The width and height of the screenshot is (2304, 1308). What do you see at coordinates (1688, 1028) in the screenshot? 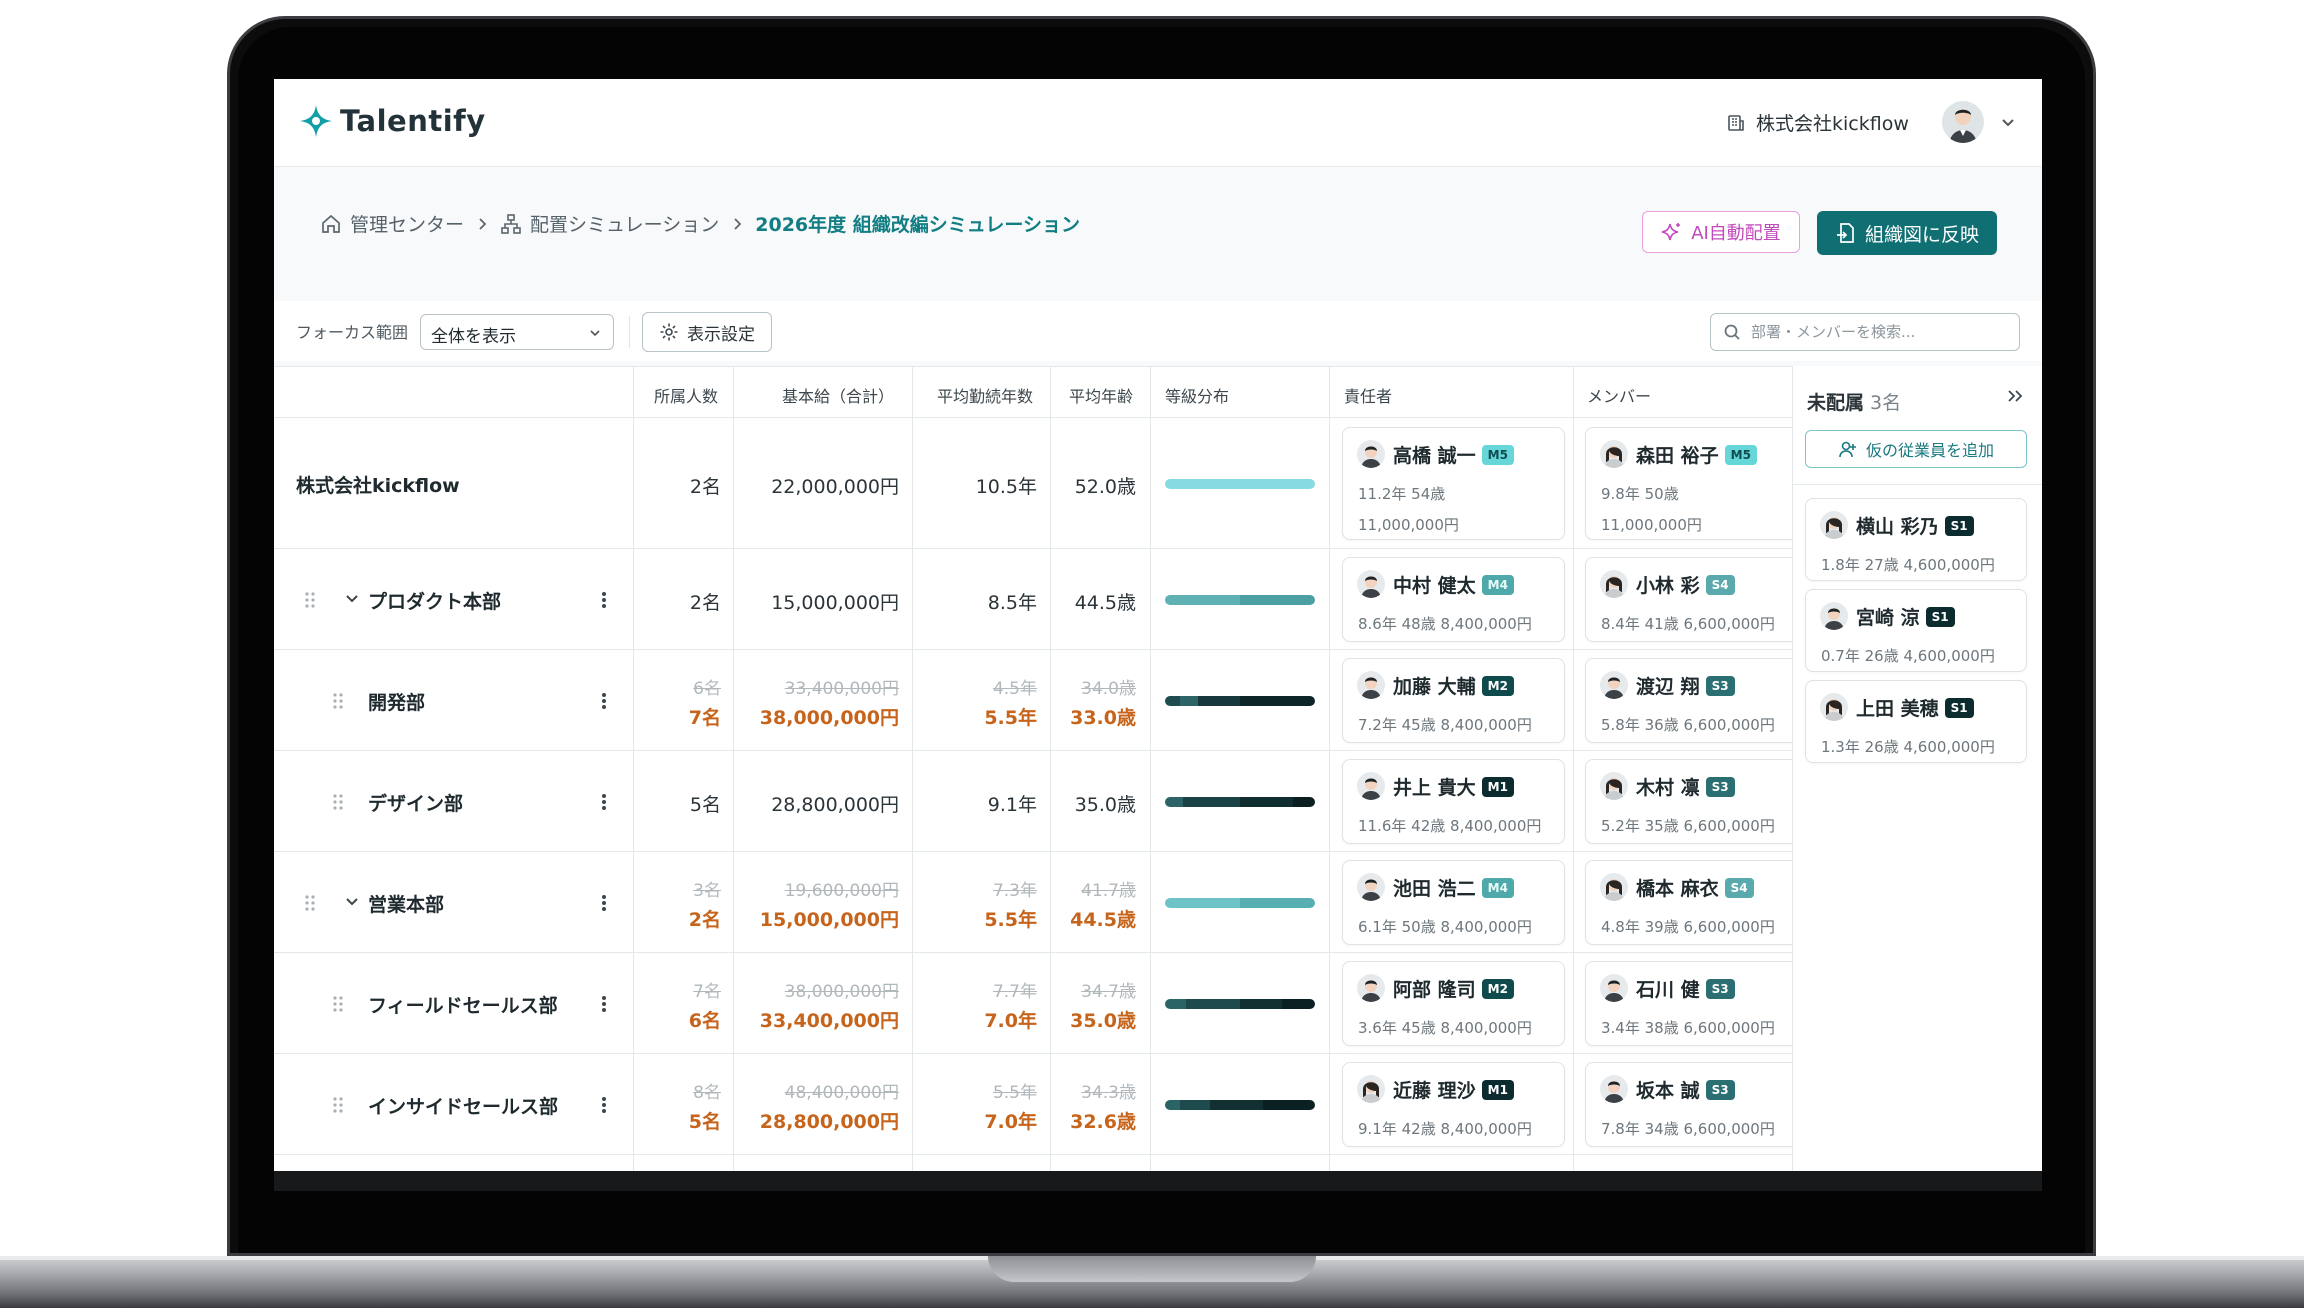
I see `person-meta: 3.4年 38歳 6,600,000円` at bounding box center [1688, 1028].